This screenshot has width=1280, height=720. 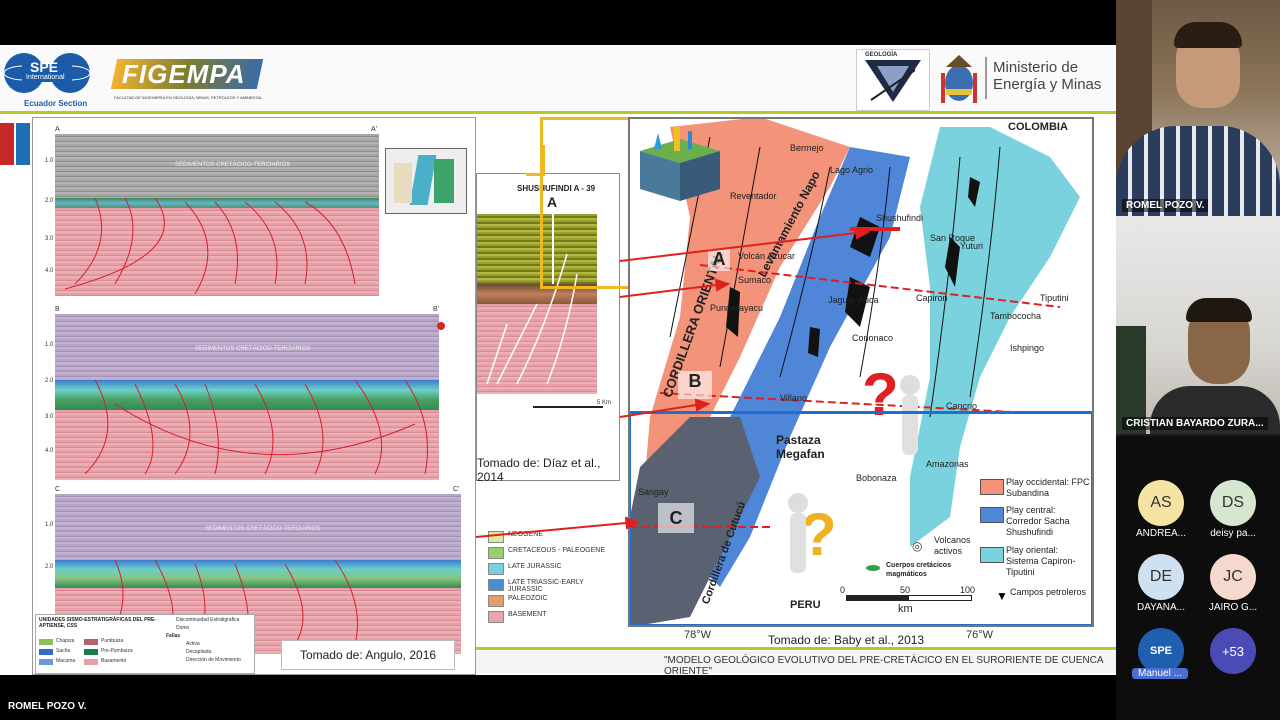 What do you see at coordinates (47, 706) in the screenshot?
I see `presenter-name: ROMEL POZO V.` at bounding box center [47, 706].